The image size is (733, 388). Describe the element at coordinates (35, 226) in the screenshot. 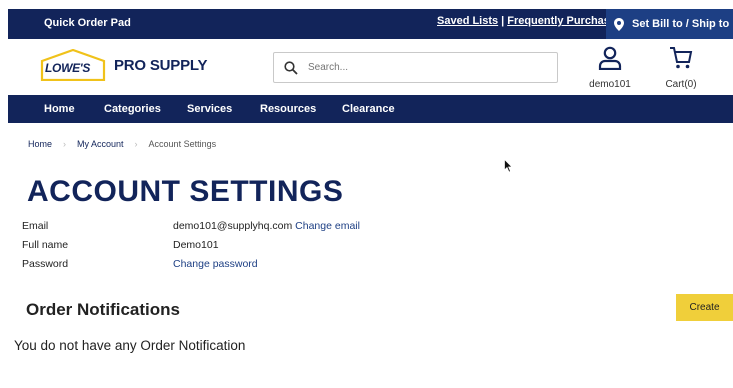

I see `email-label: Email` at that location.